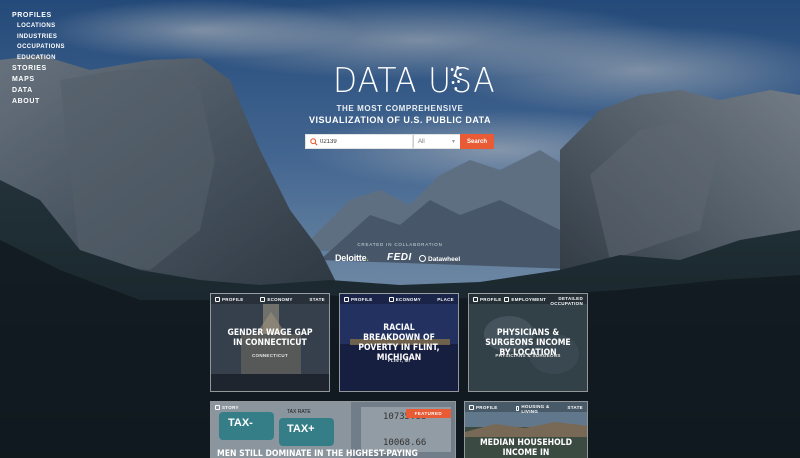 This screenshot has width=800, height=458. What do you see at coordinates (270, 355) in the screenshot?
I see `tile-subtitle: CONNECTICUT` at bounding box center [270, 355].